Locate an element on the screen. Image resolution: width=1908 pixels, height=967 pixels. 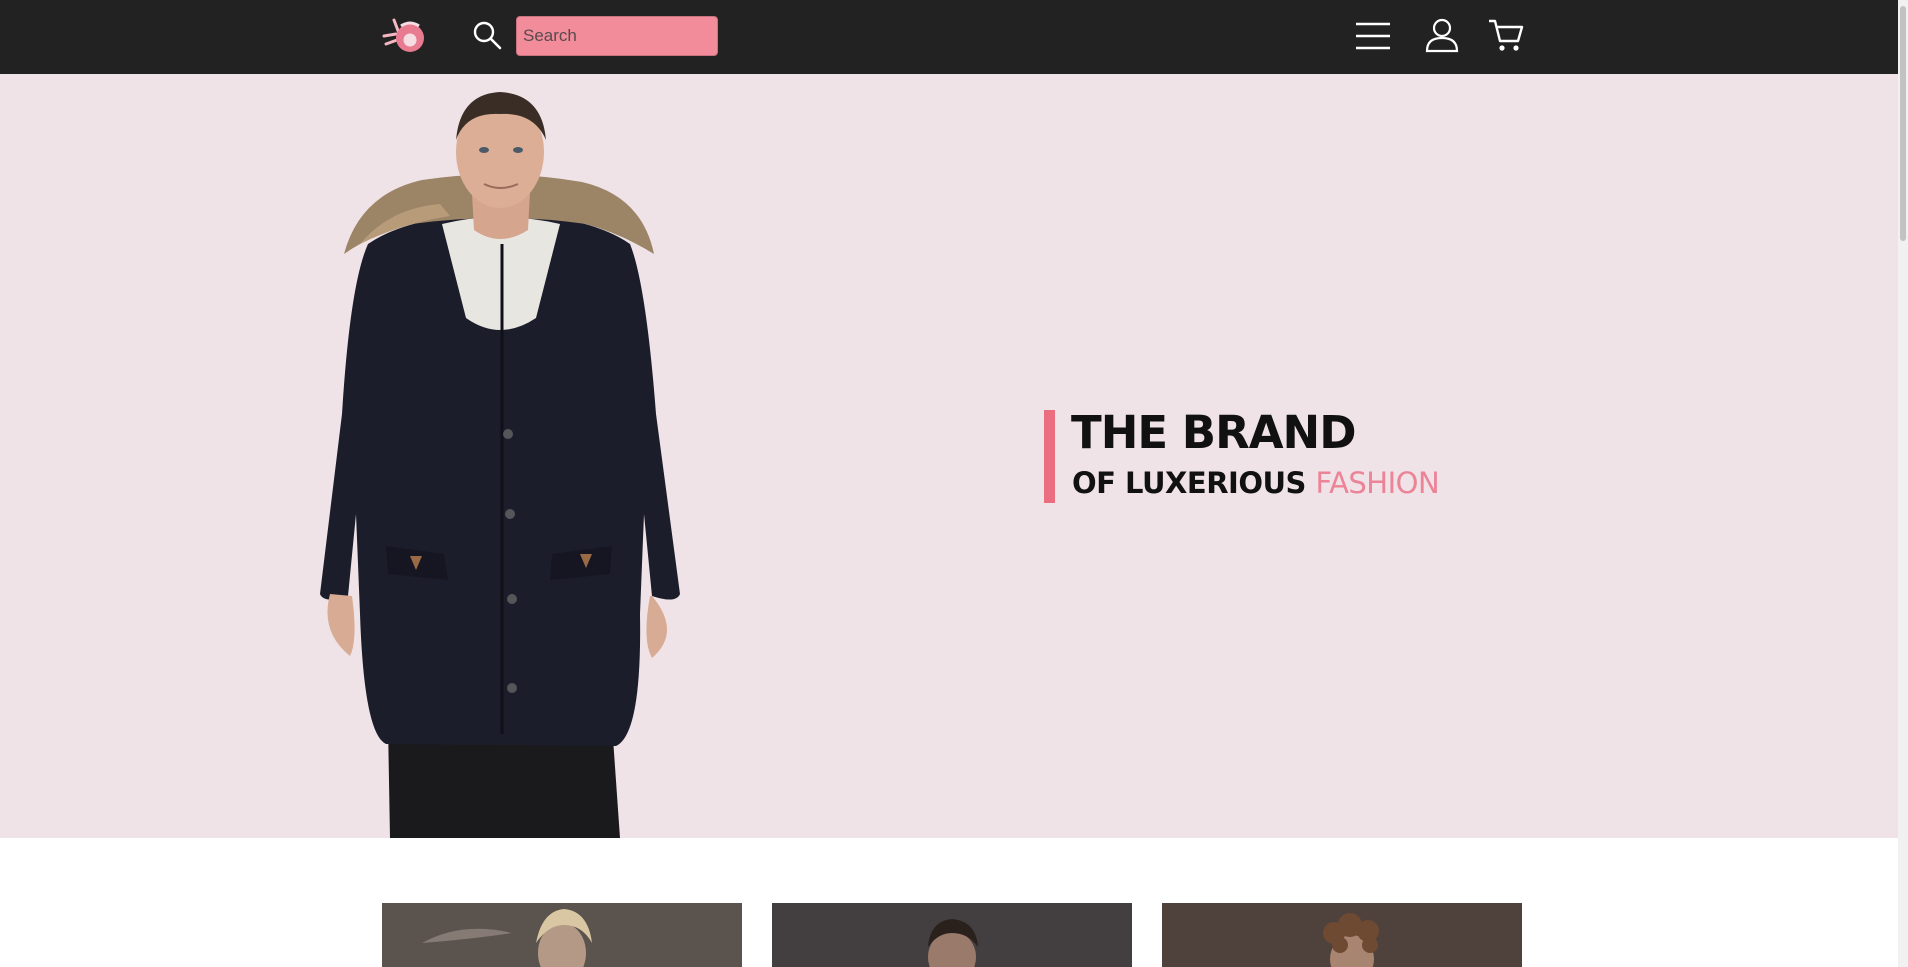
hero-model-image is located at coordinates (500, 465).